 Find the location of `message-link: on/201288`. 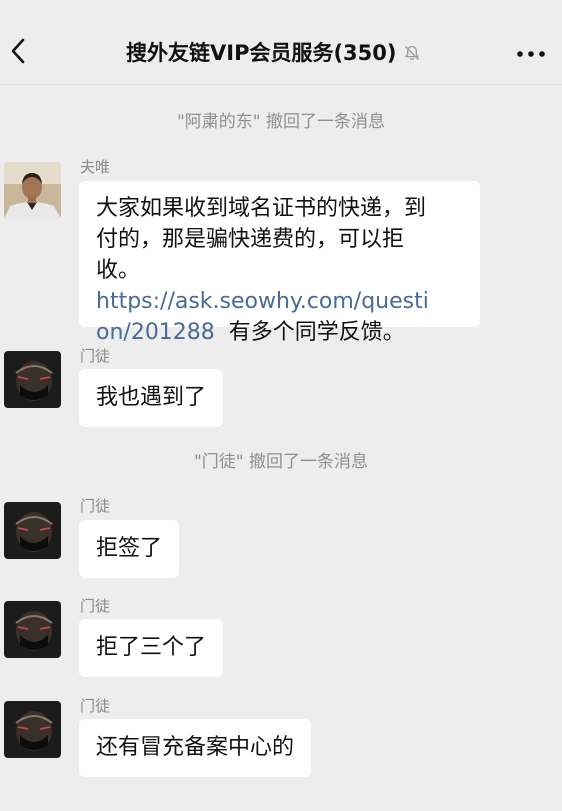

message-link: on/201288 is located at coordinates (155, 332).